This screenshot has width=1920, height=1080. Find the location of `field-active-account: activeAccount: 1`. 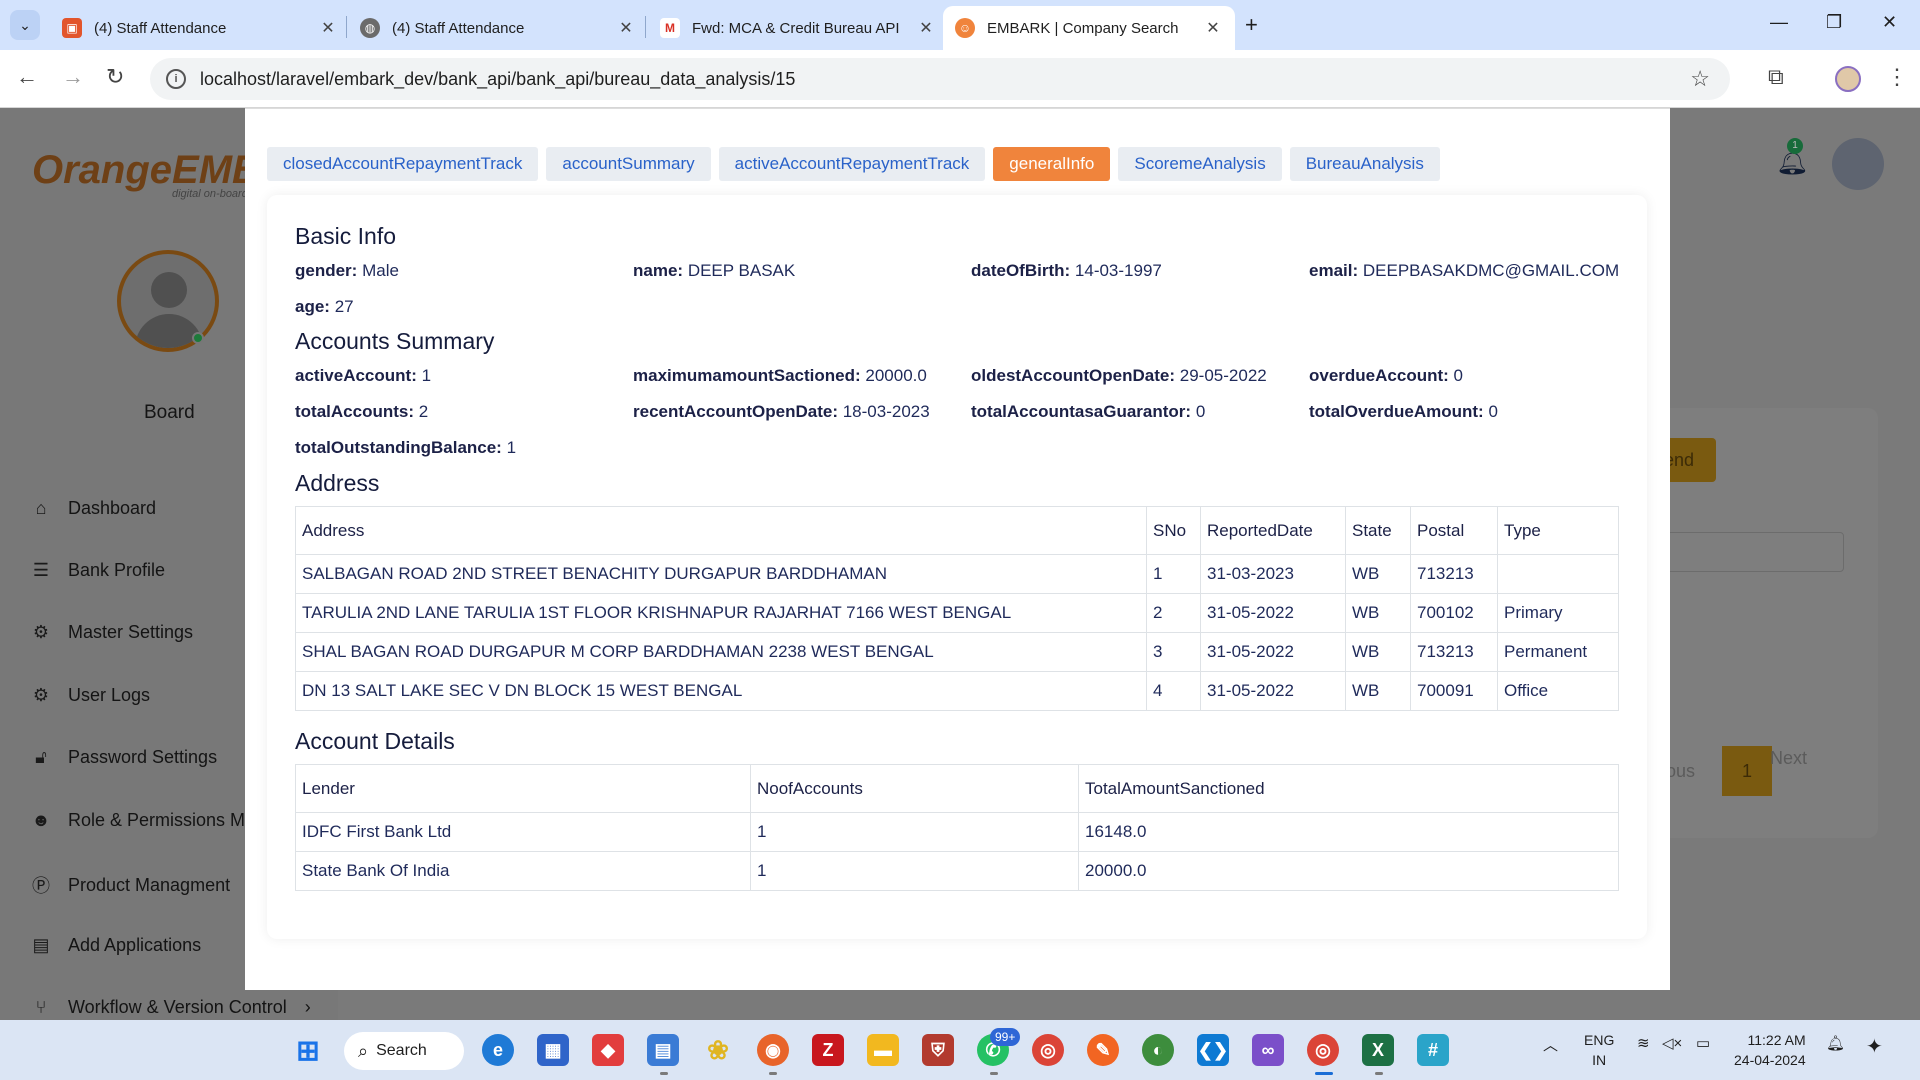

field-active-account: activeAccount: 1 is located at coordinates (363, 375).